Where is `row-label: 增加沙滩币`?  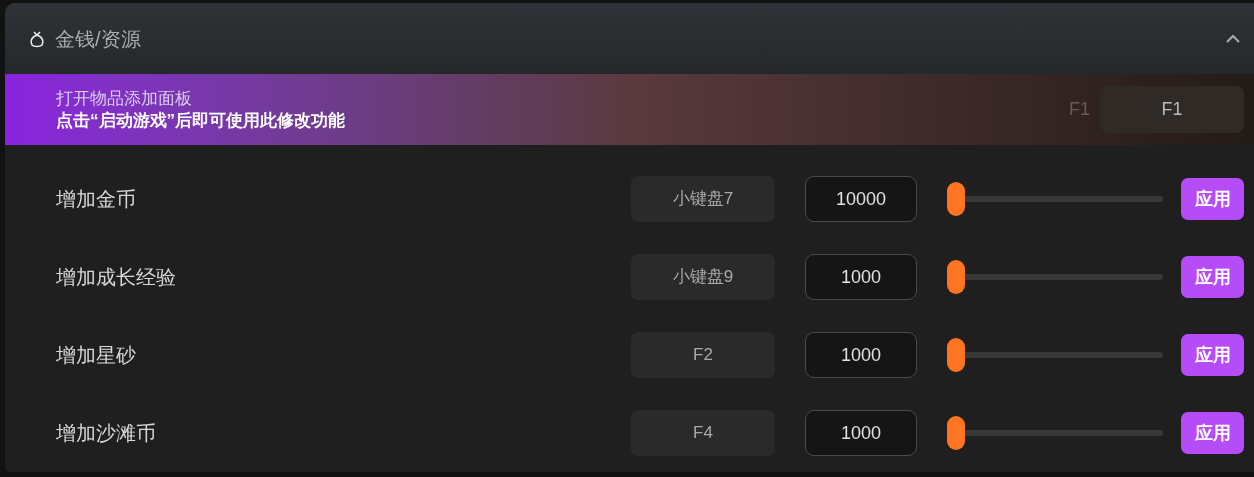
row-label: 增加沙滩币 is located at coordinates (106, 433).